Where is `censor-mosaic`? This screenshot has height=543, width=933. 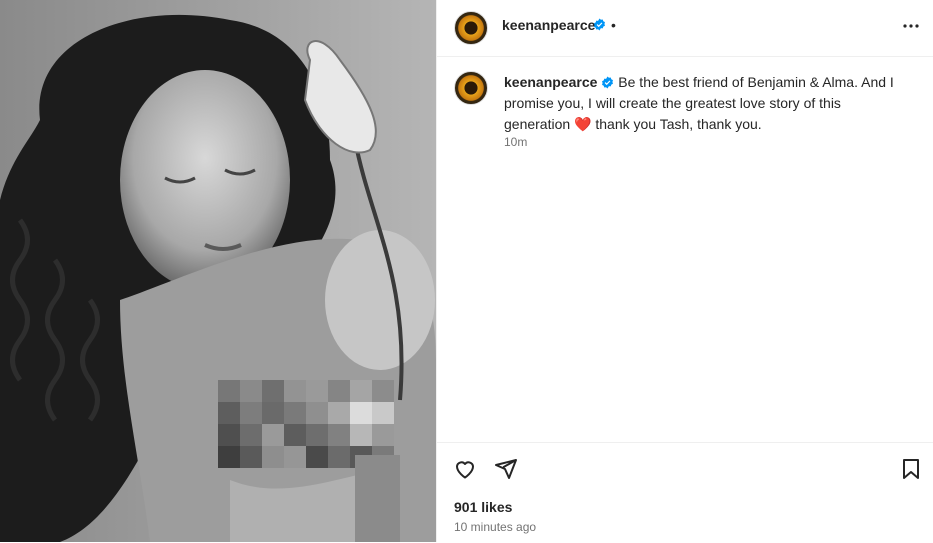 censor-mosaic is located at coordinates (306, 424).